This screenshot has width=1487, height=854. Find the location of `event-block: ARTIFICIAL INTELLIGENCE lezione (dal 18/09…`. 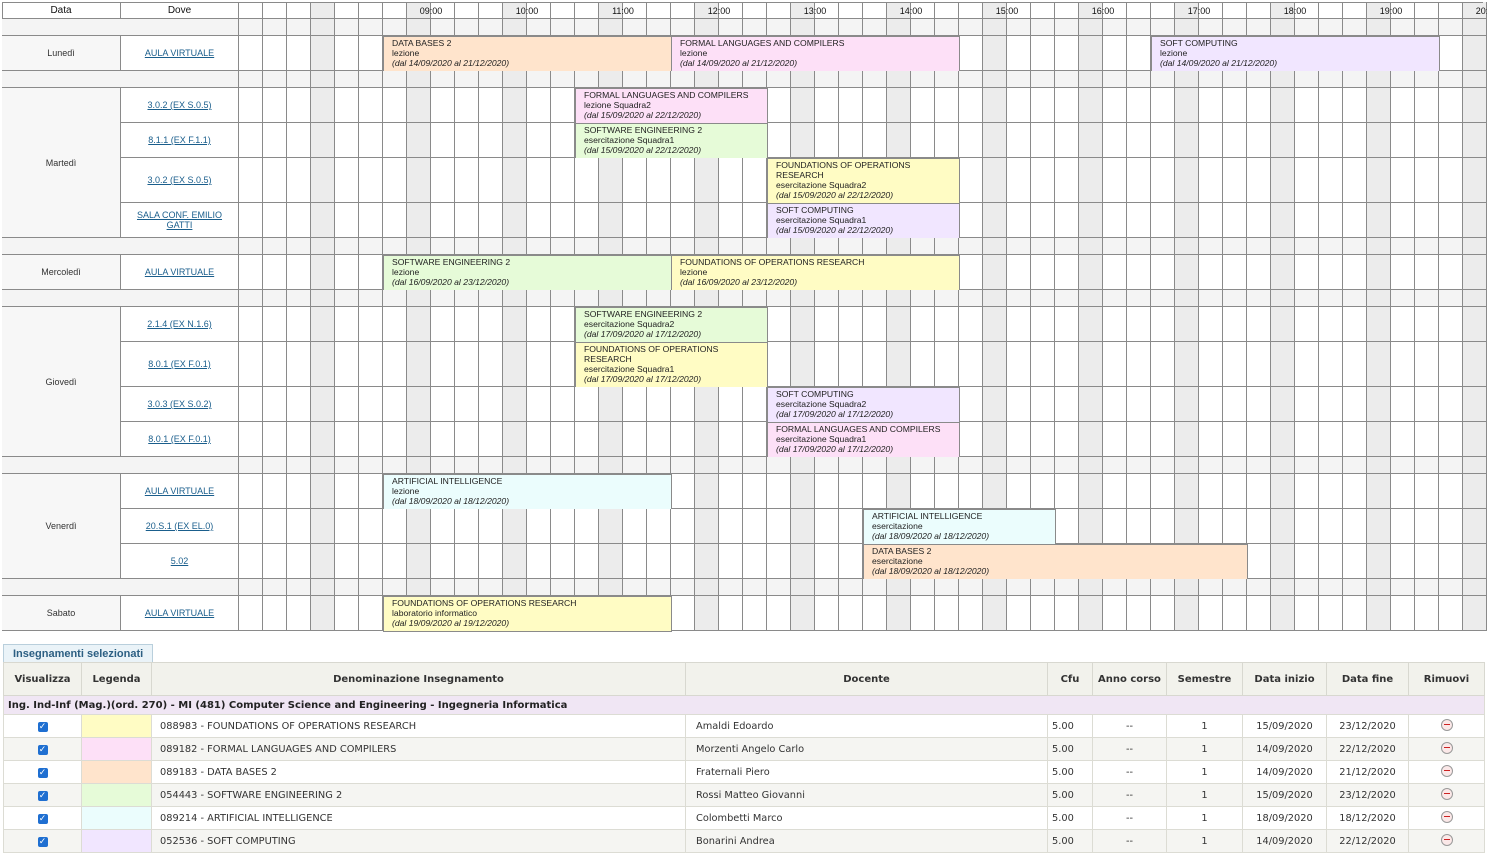

event-block: ARTIFICIAL INTELLIGENCE lezione (dal 18/09… is located at coordinates (527, 492).